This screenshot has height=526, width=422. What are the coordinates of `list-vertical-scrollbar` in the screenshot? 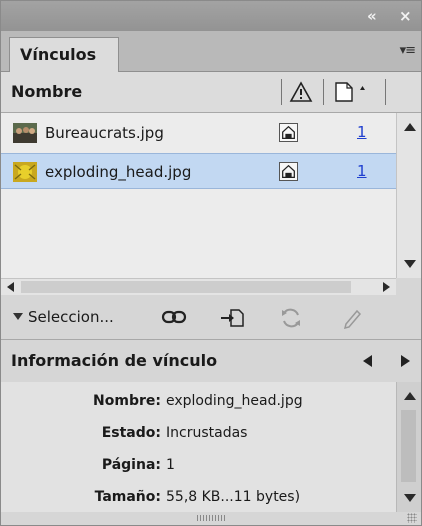 It's located at (408, 195).